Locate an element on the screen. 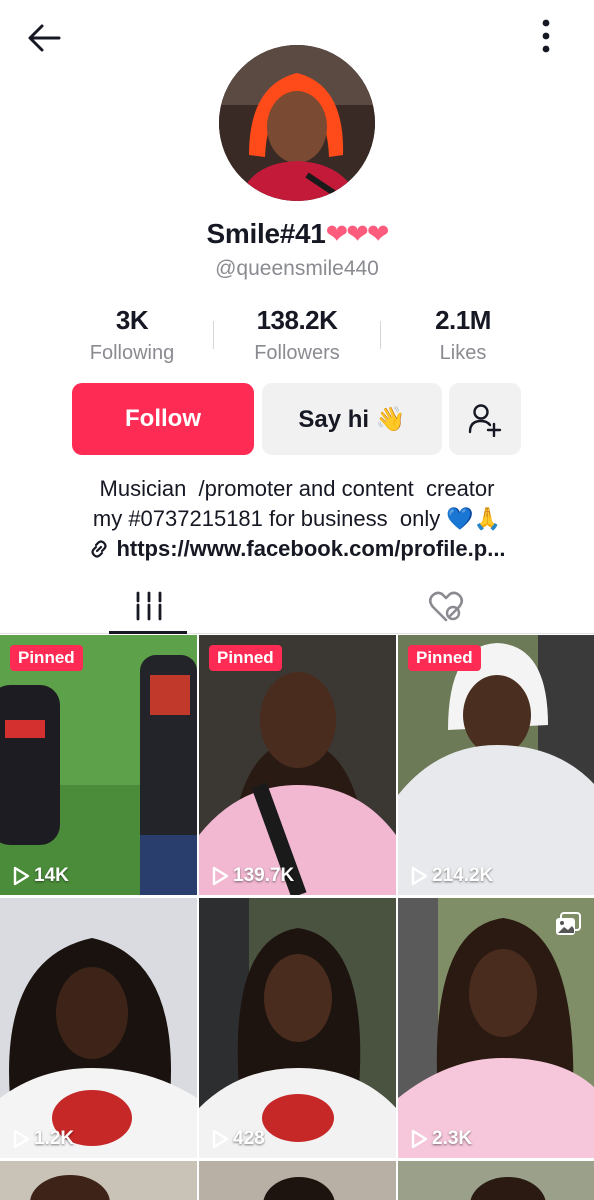 This screenshot has height=1200, width=594. view-count-text: 139.7K is located at coordinates (264, 875).